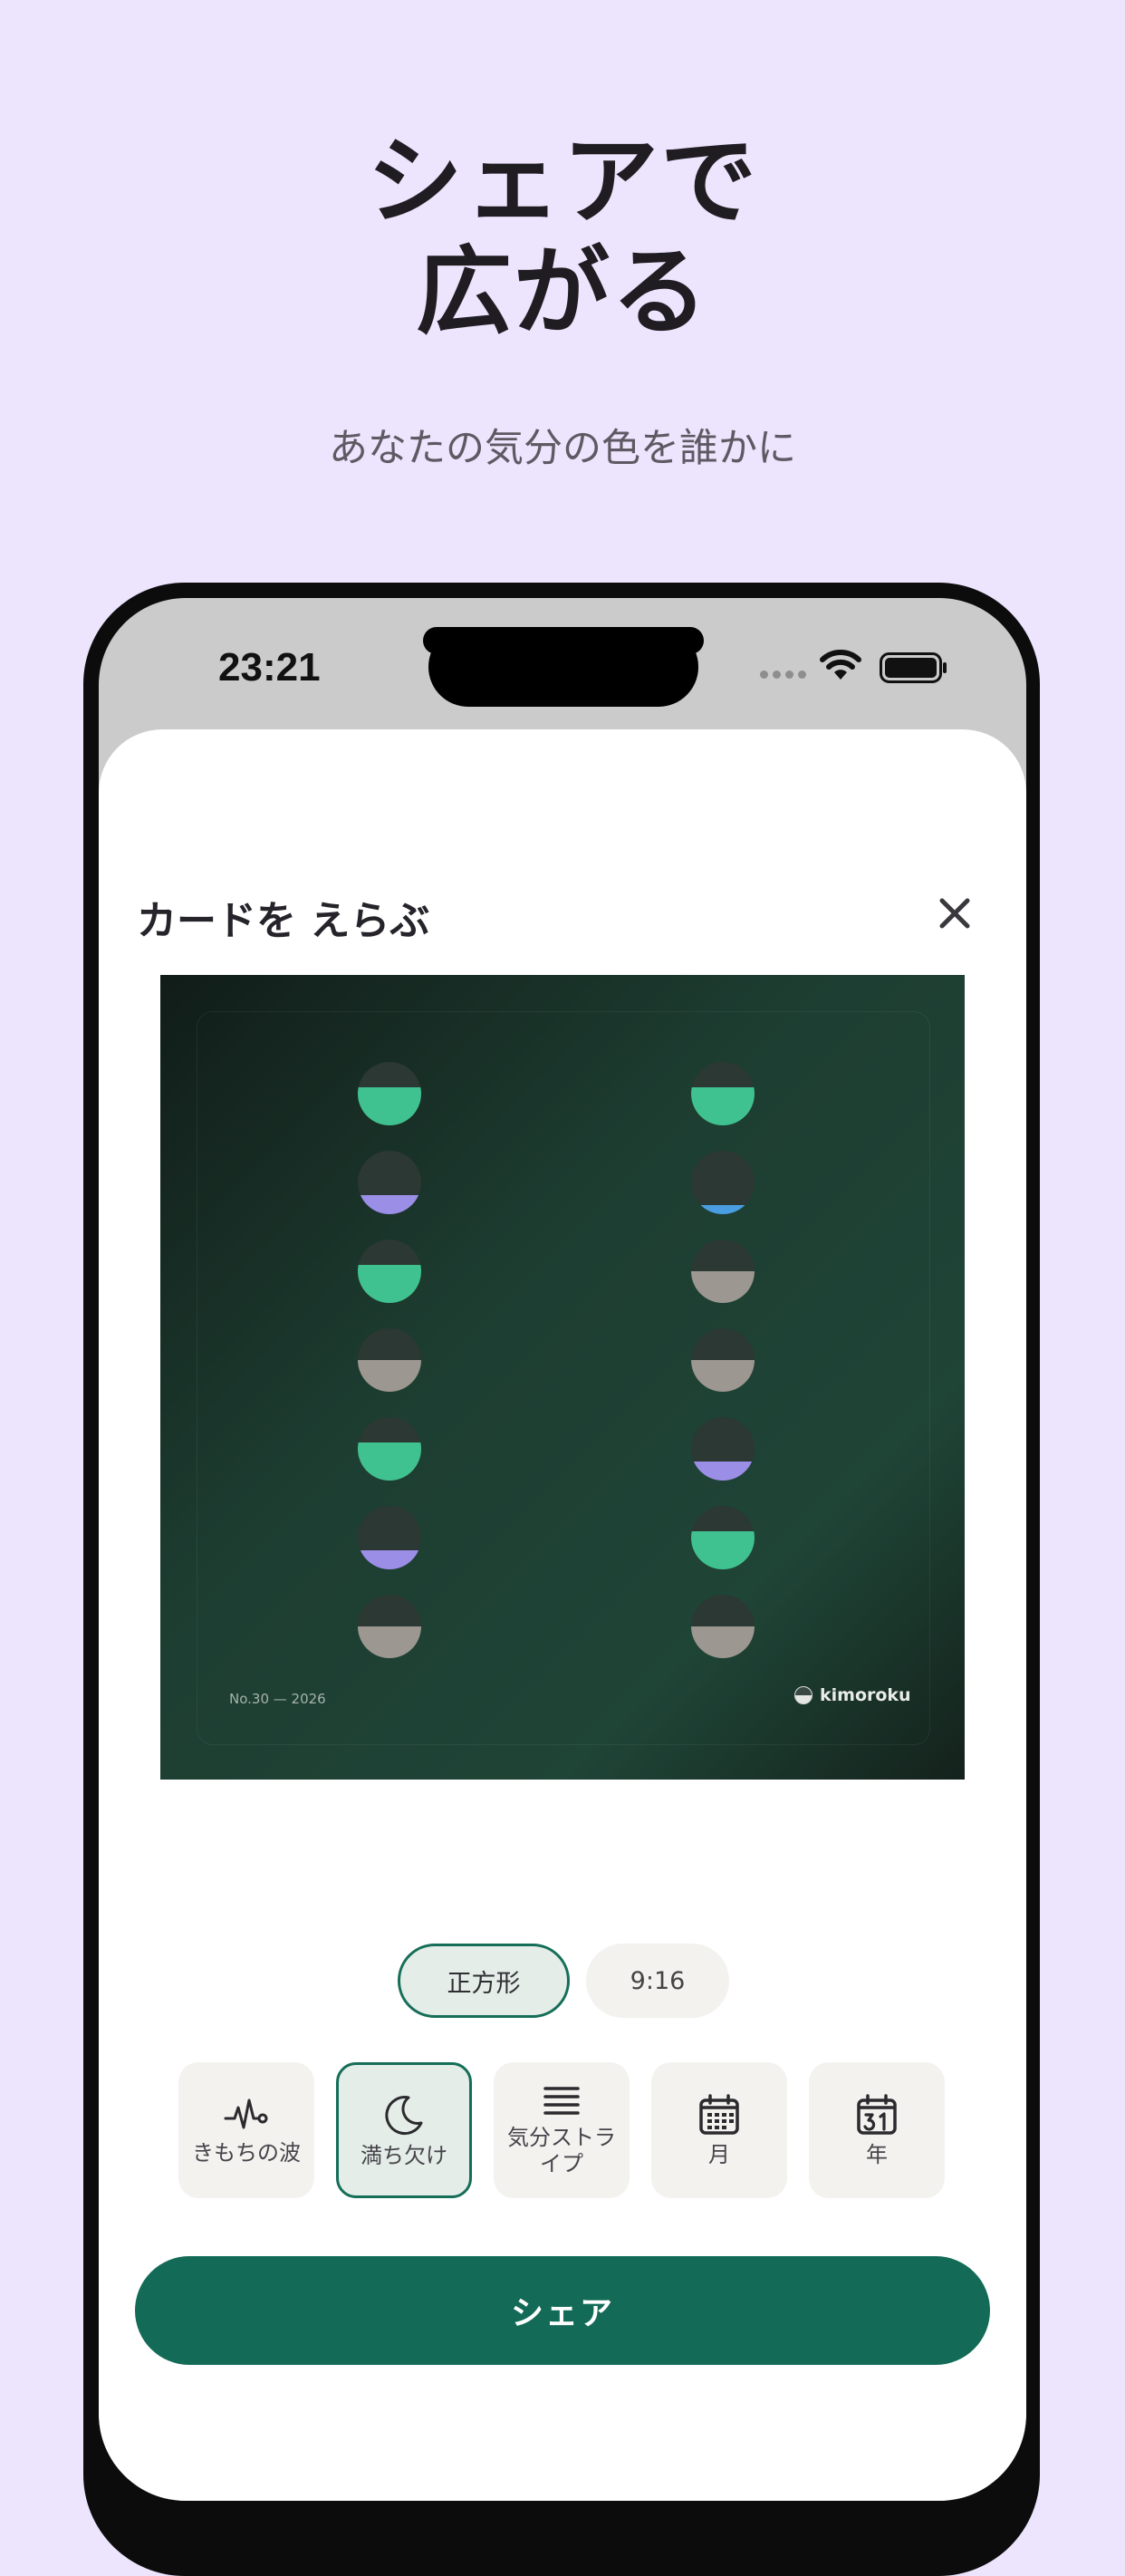  What do you see at coordinates (562, 448) in the screenshot?
I see `hero-subtitle: あなたの気分の色を誰かに` at bounding box center [562, 448].